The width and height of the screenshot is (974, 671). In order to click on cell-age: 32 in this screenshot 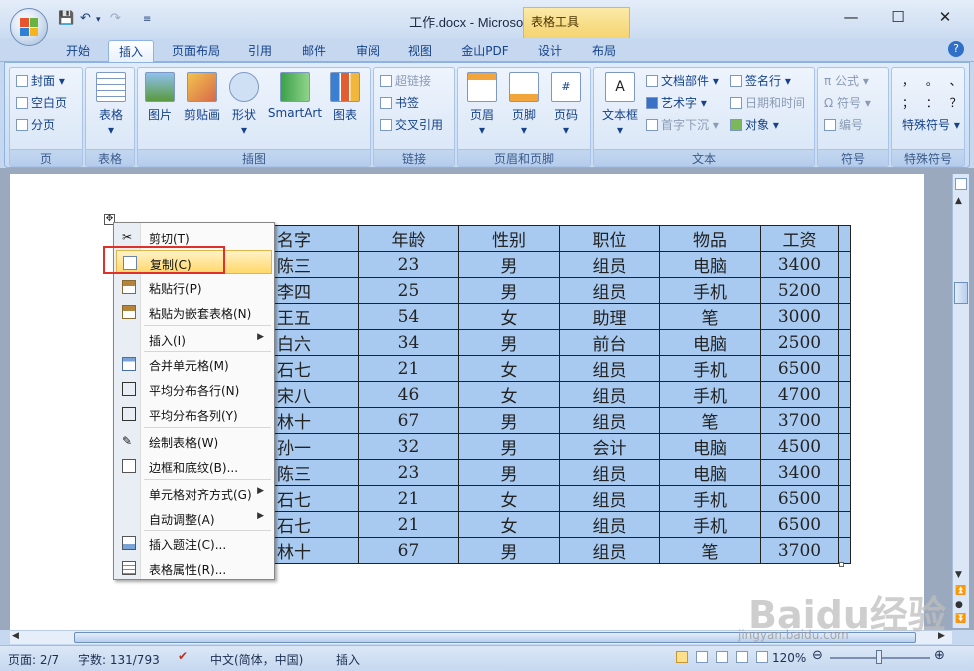, I will do `click(408, 446)`.